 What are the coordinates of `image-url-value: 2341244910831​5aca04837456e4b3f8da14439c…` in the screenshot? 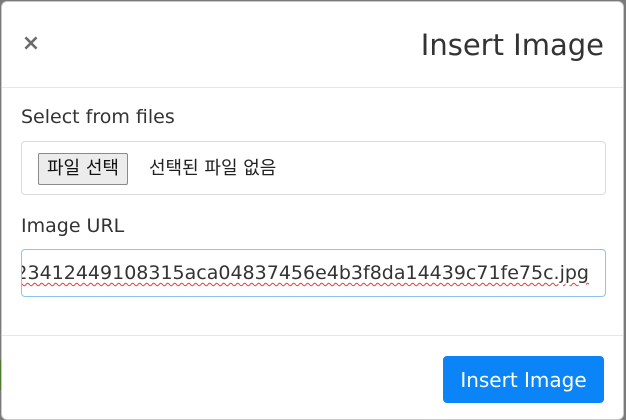 It's located at (305, 273).